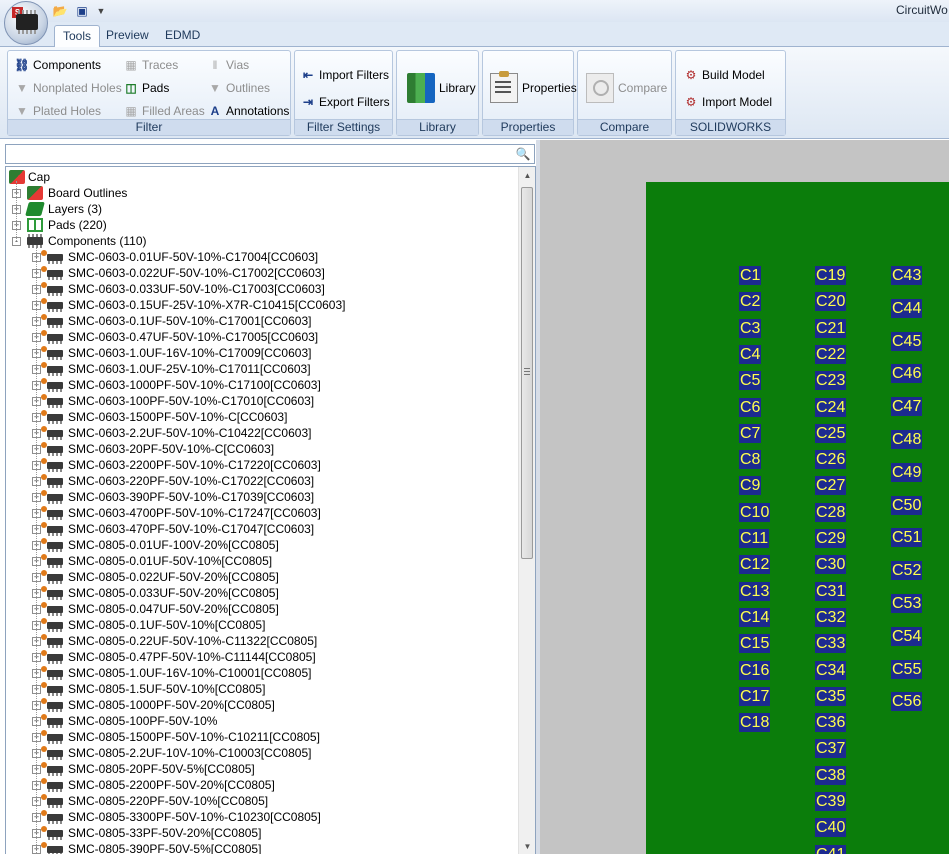 Image resolution: width=949 pixels, height=854 pixels. What do you see at coordinates (190, 321) in the screenshot?
I see `tree-node-label: SMC-0603-0.1UF-50V-10%-C17001[CC0603]` at bounding box center [190, 321].